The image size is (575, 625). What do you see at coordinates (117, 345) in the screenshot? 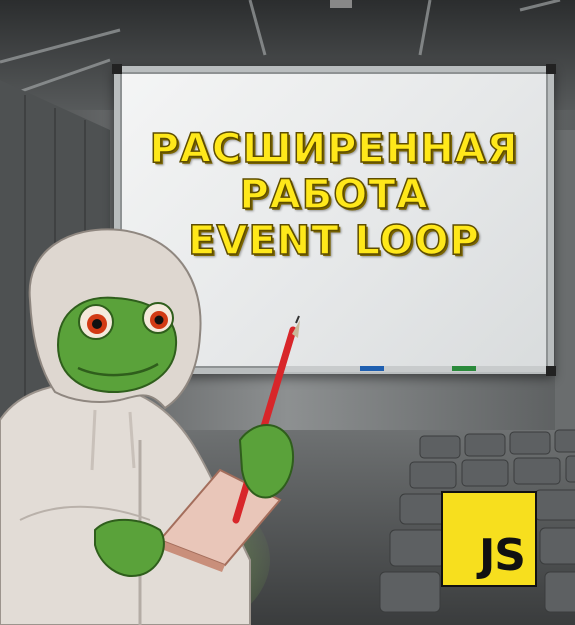
I see `frog-icon` at bounding box center [117, 345].